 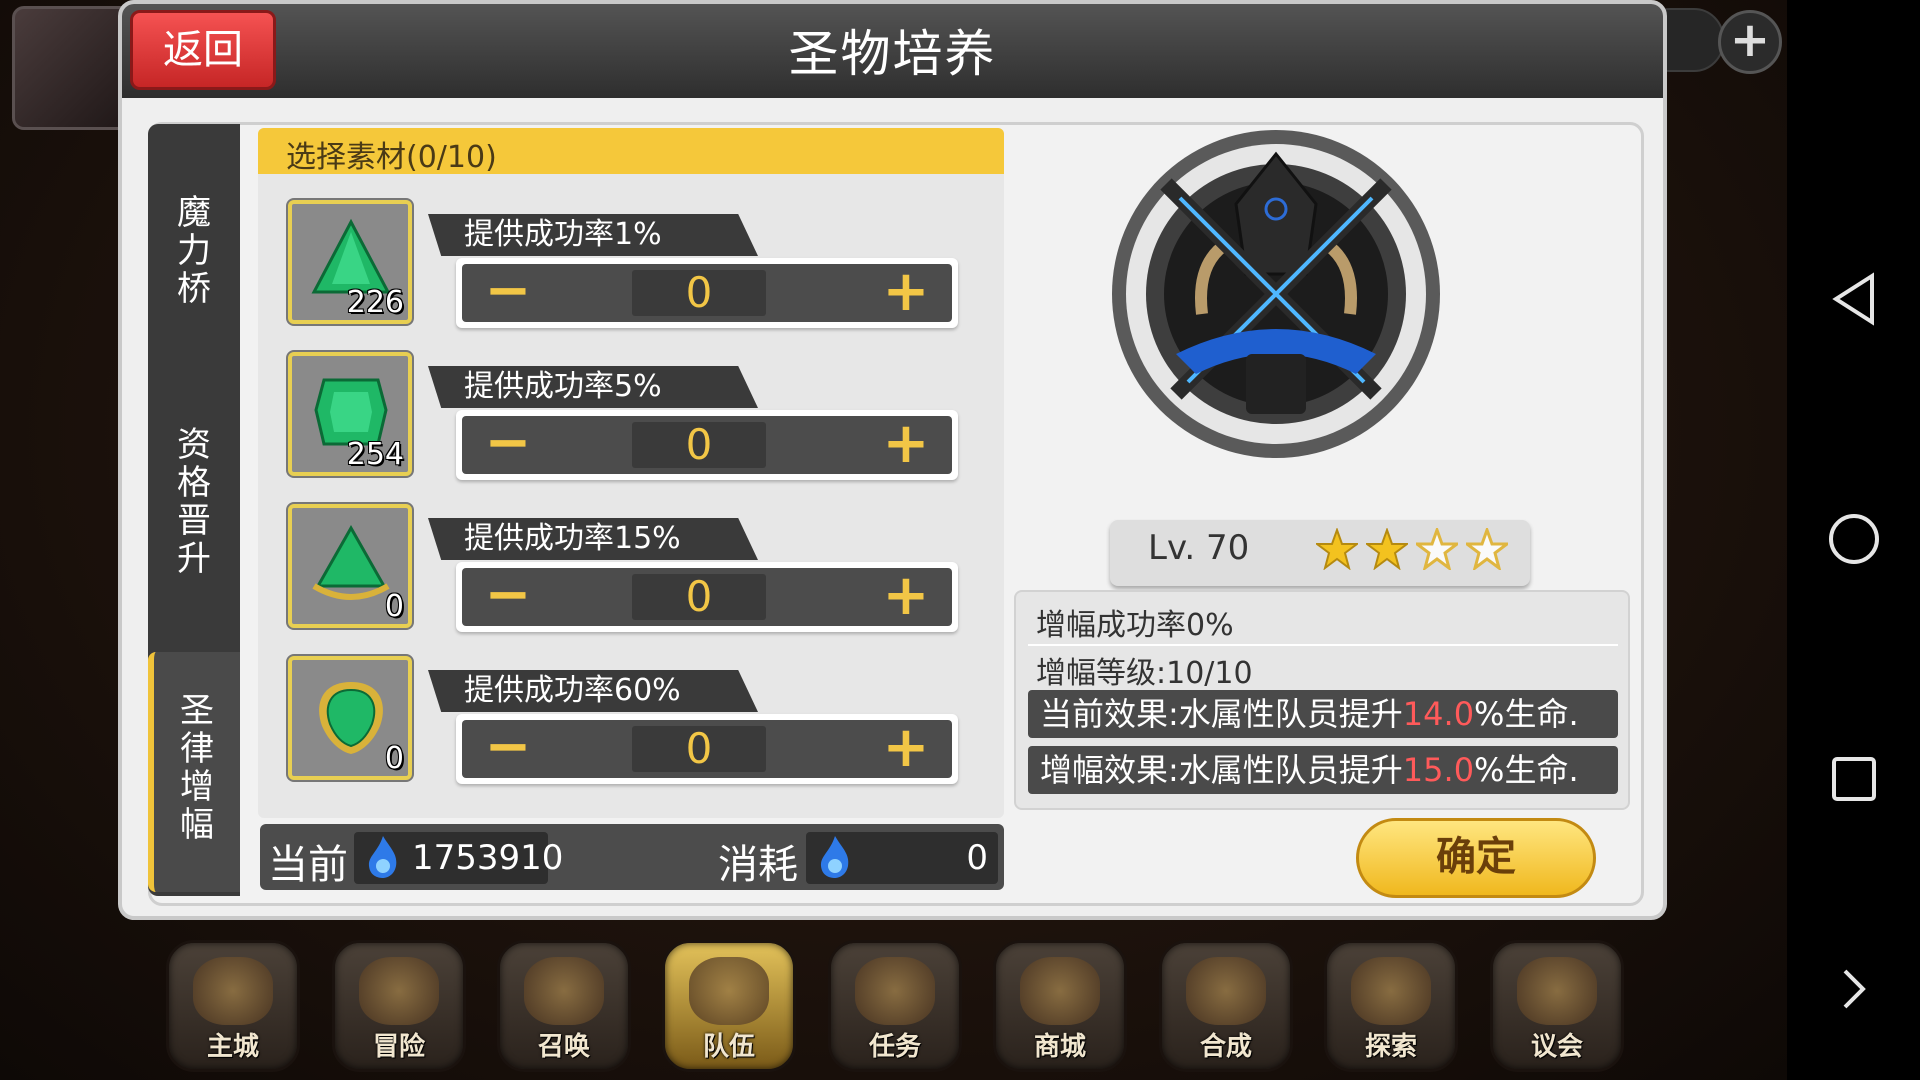 I want to click on back-button: 返回, so click(x=203, y=50).